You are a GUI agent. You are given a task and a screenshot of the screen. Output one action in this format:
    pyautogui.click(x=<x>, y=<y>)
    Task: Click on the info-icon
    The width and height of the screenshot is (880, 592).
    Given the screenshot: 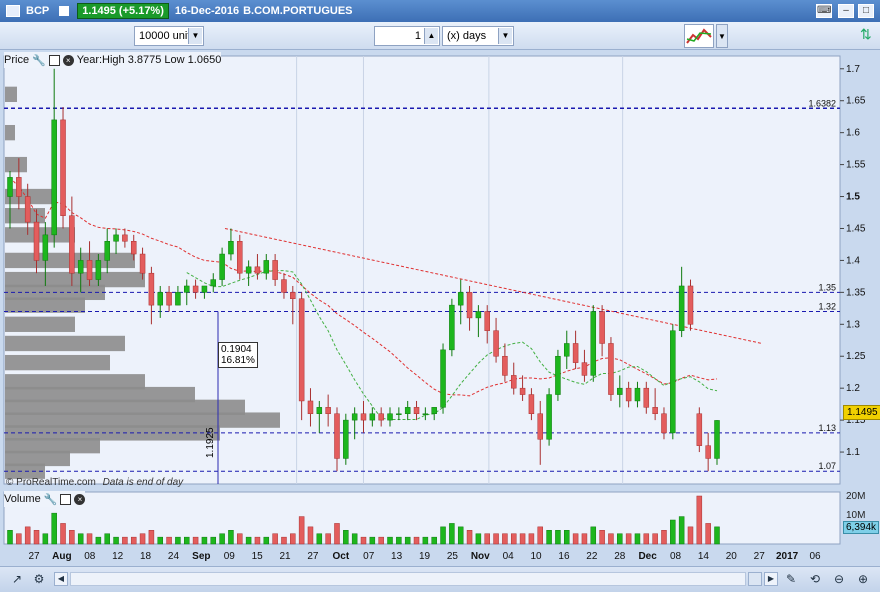 What is the action you would take?
    pyautogui.click(x=64, y=11)
    